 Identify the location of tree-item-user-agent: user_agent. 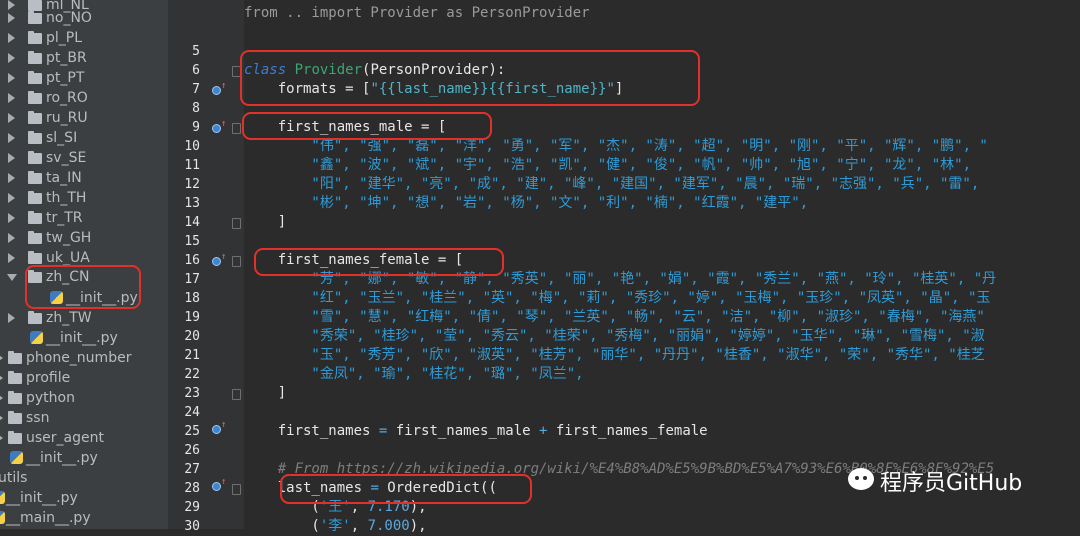
(84, 438).